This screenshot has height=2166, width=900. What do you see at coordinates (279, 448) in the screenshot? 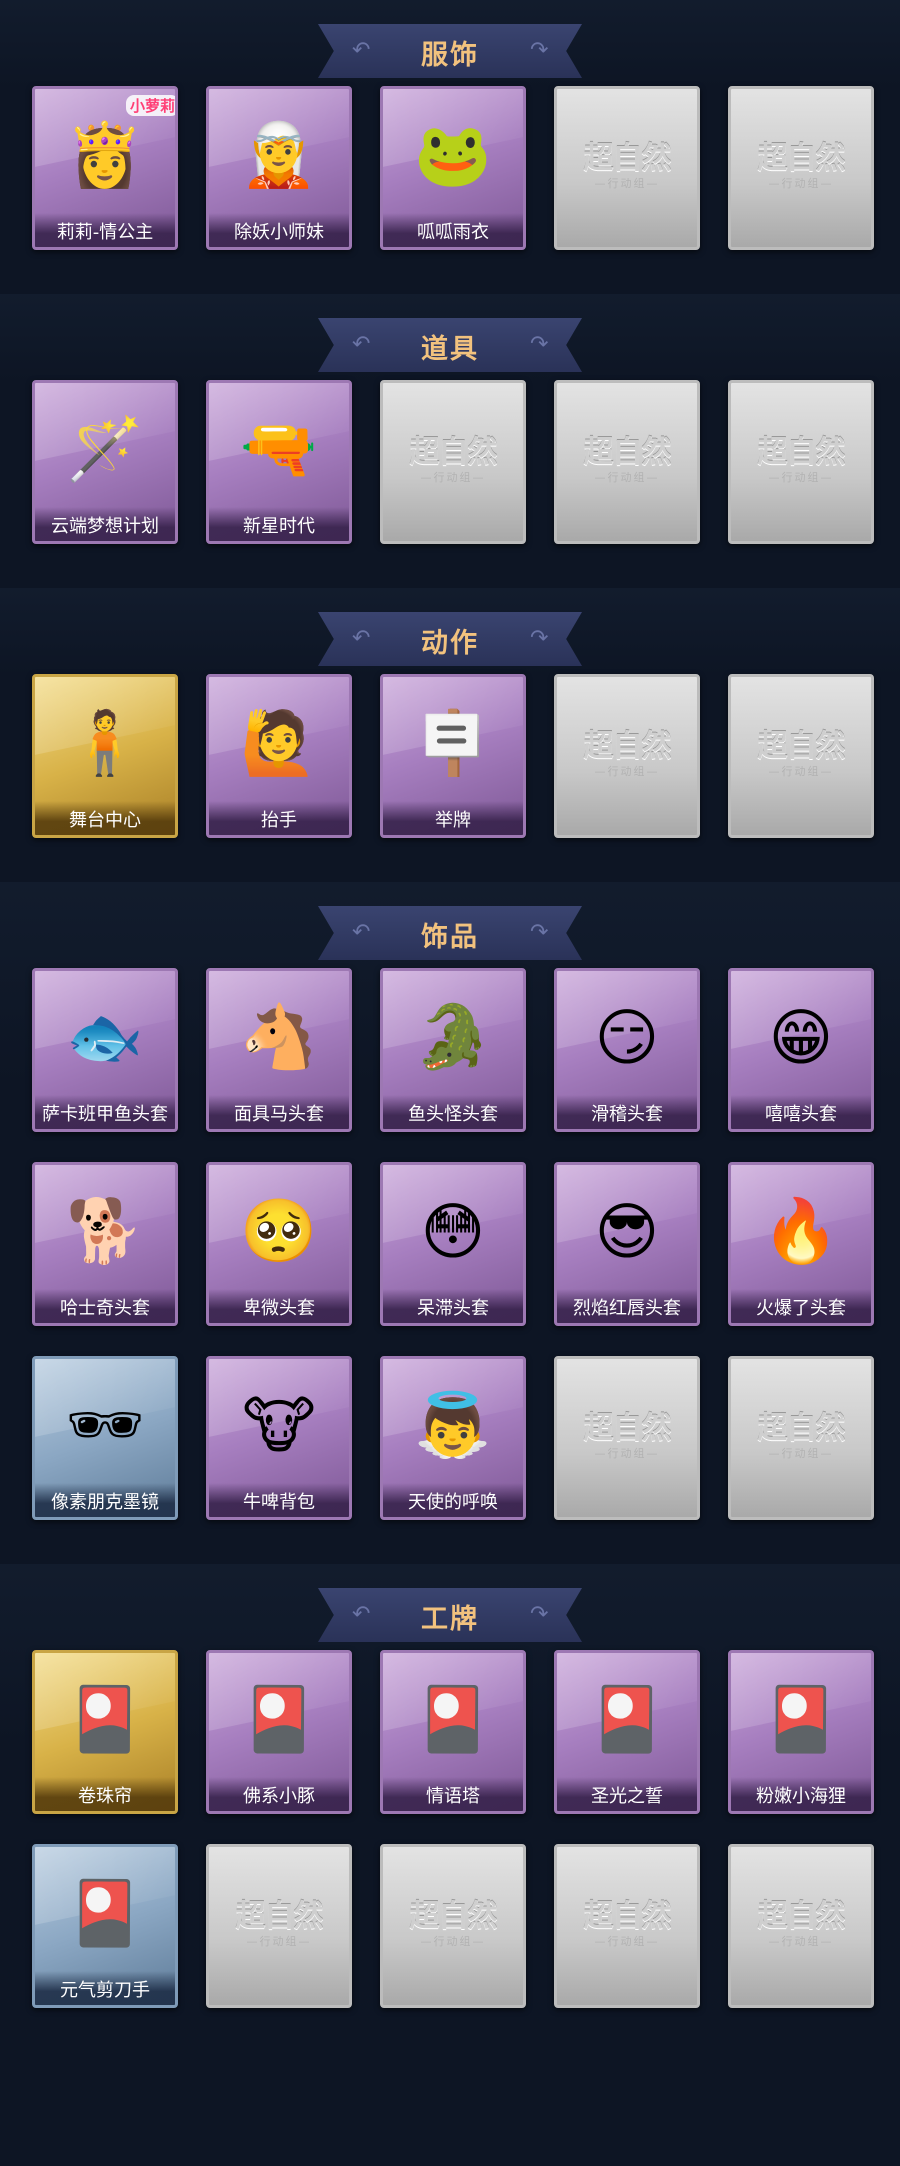
I see `revolver-icon: 🔫` at bounding box center [279, 448].